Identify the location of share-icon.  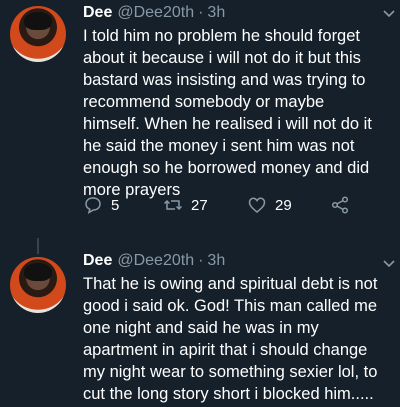
(340, 205).